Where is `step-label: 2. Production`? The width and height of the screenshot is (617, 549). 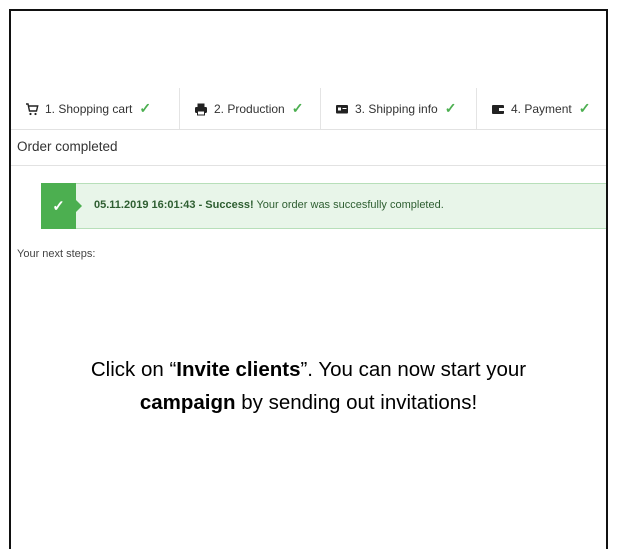
step-label: 2. Production is located at coordinates (249, 108).